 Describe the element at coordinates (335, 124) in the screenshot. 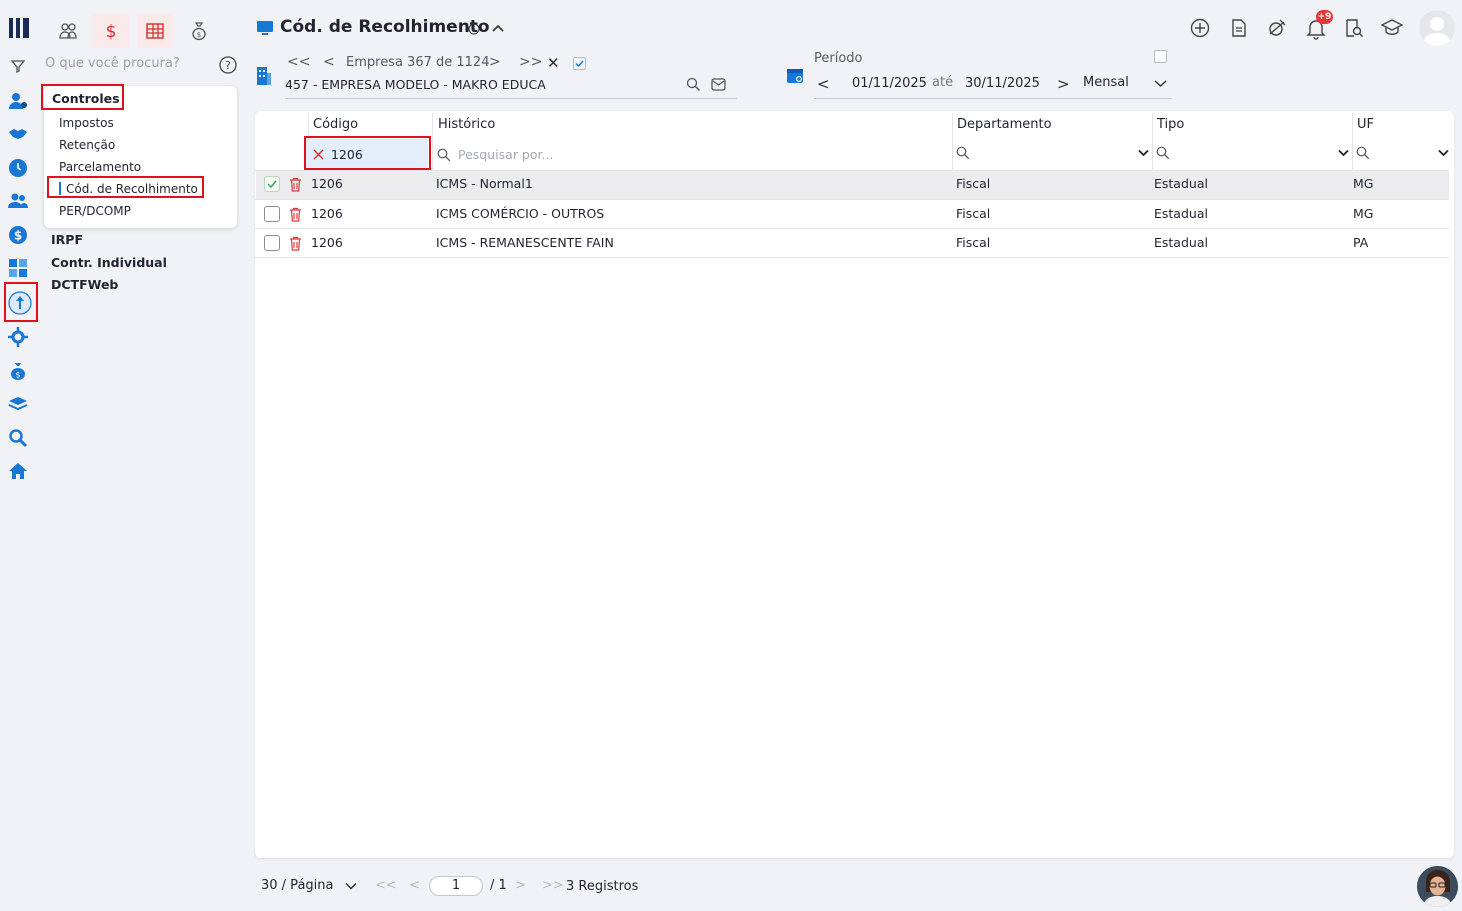

I see `col-header-codigo: Código` at that location.